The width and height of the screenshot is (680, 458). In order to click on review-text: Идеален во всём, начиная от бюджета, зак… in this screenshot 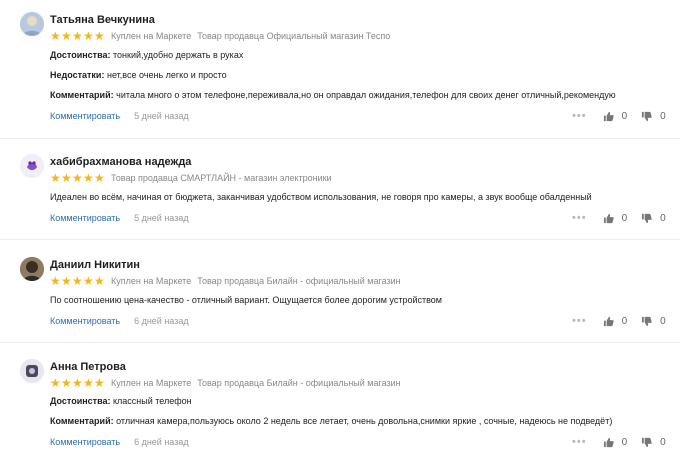, I will do `click(321, 197)`.